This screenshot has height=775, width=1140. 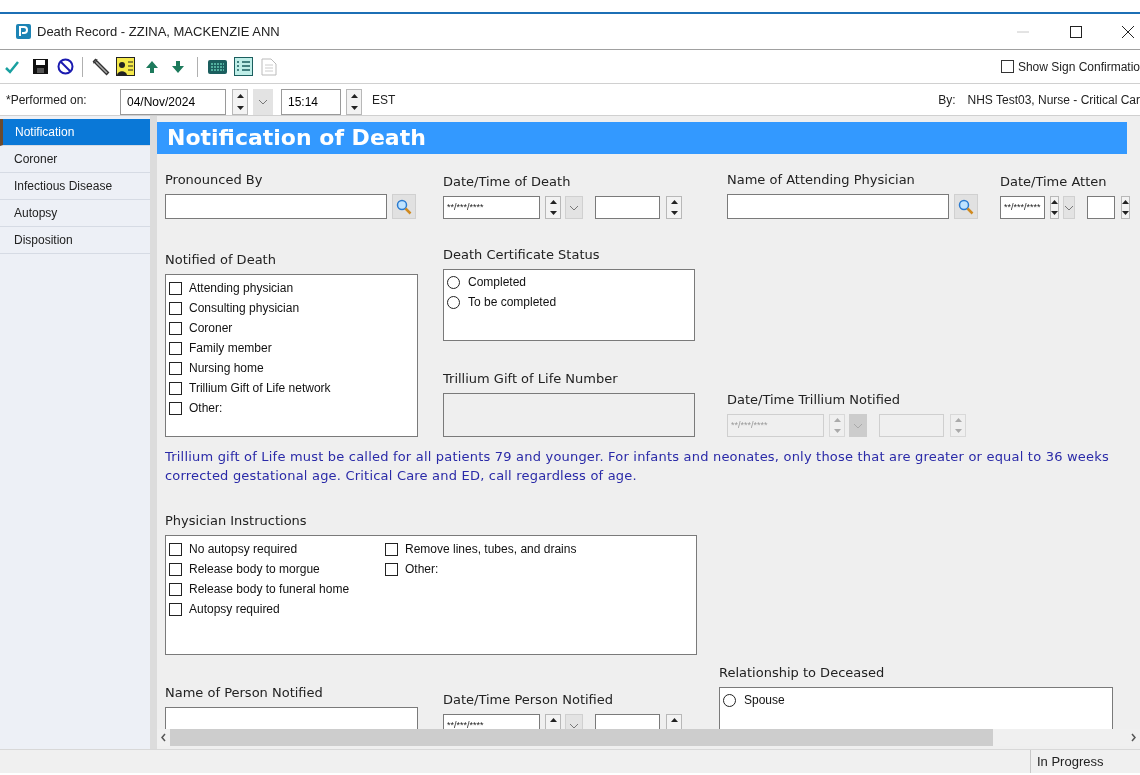 I want to click on pen-icon, so click(x=101, y=66).